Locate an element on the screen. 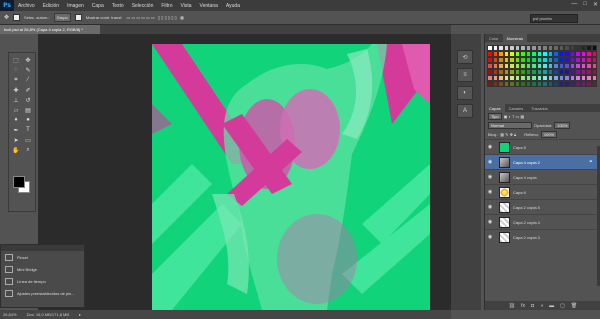 Image resolution: width=600 pixels, height=319 pixels. history-brush-tool-icon: ↺ is located at coordinates (28, 100).